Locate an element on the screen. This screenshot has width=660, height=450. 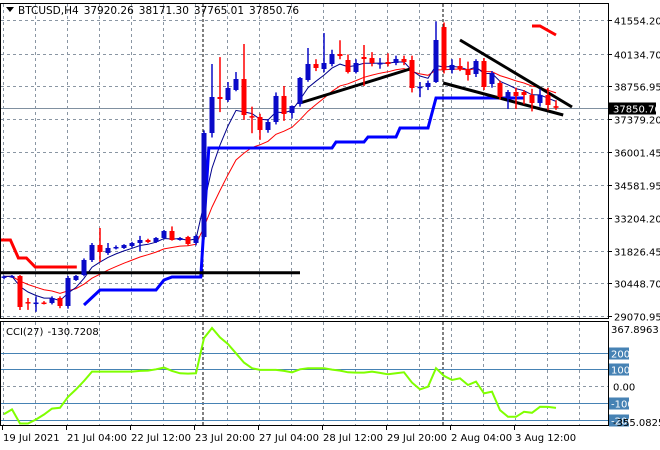
price-axis-label: 34581.95 is located at coordinates (637, 187).